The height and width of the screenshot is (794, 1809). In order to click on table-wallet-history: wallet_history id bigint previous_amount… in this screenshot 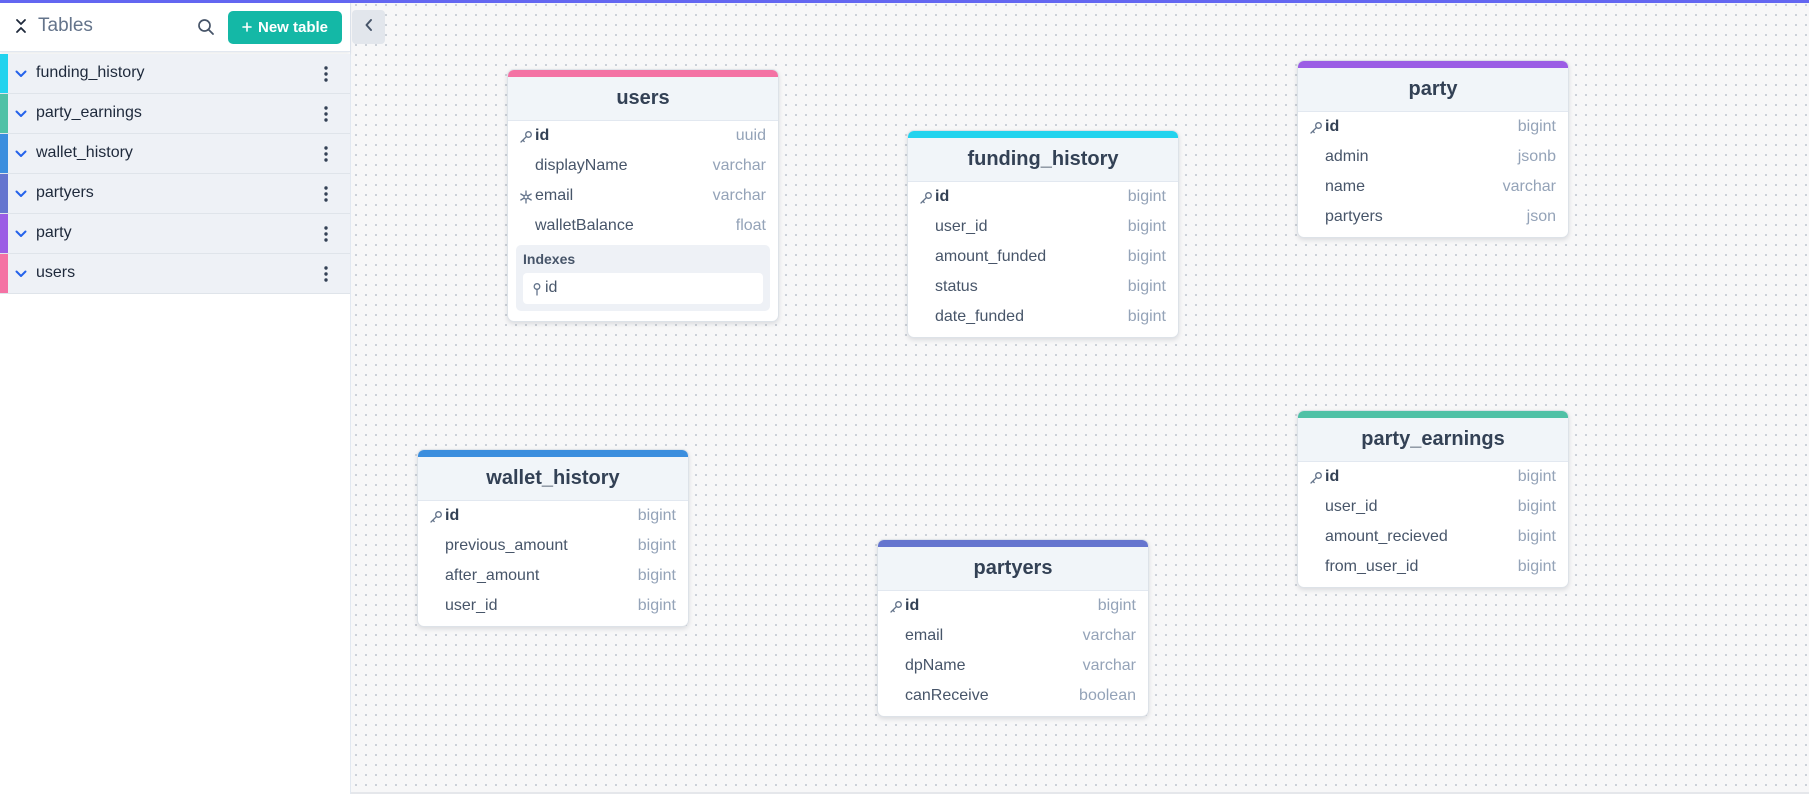, I will do `click(553, 538)`.